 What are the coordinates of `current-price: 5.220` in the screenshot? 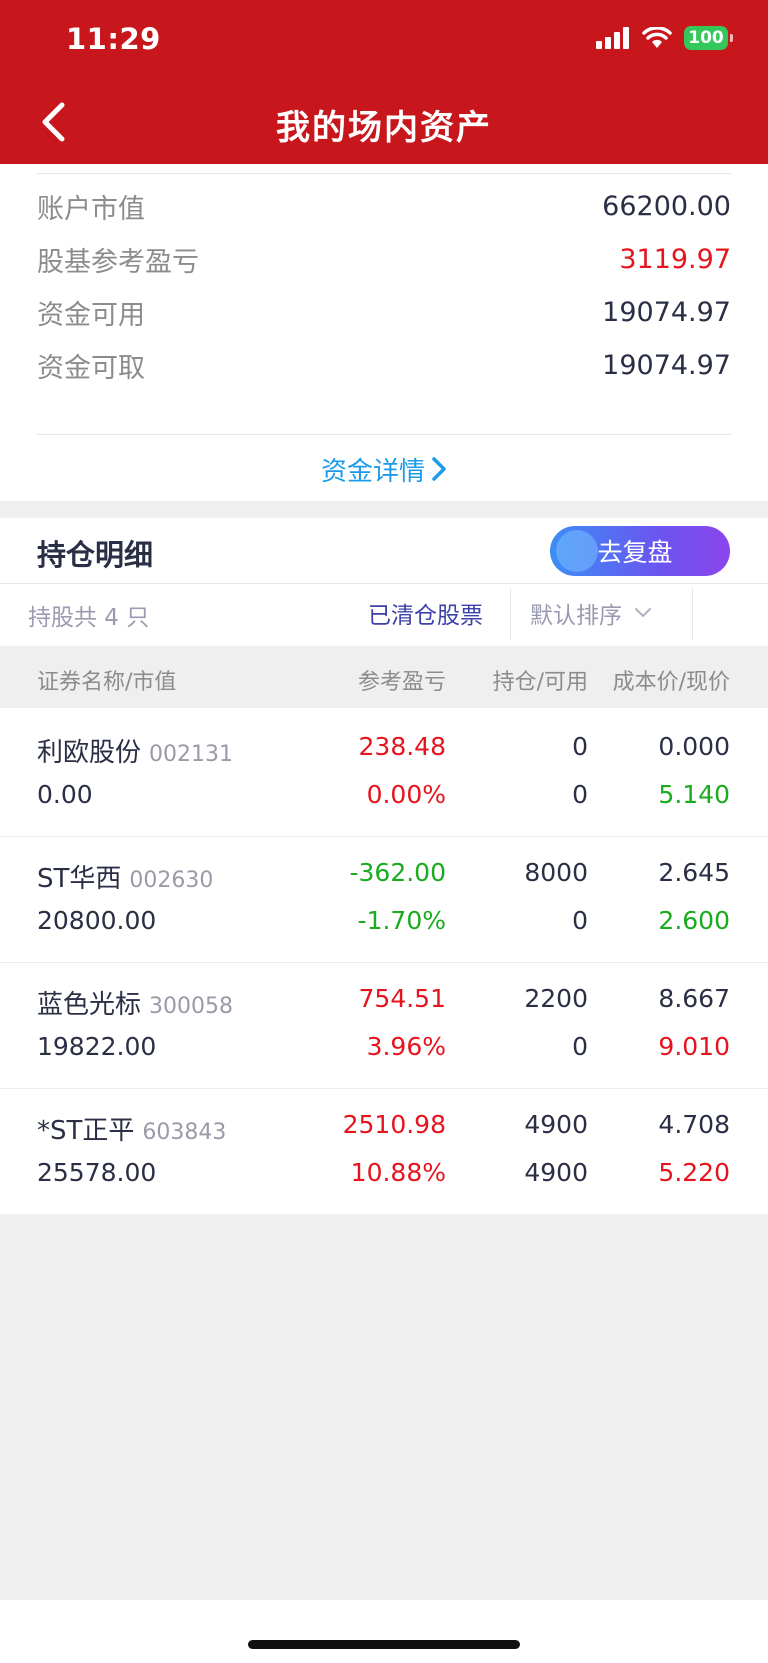 It's located at (694, 1172).